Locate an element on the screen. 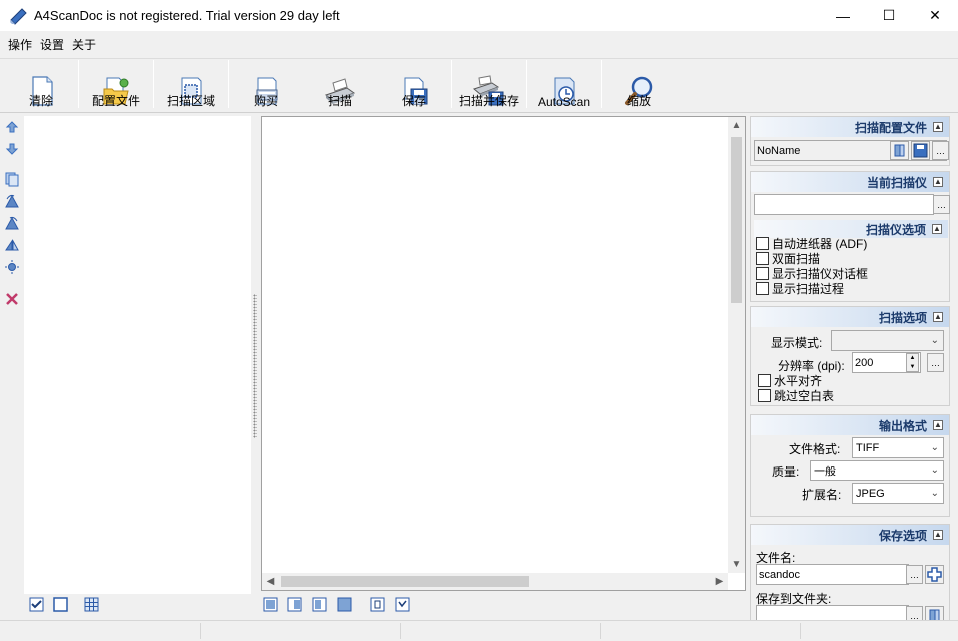 The image size is (958, 641). save-options-title: 保存选项 is located at coordinates (902, 535).